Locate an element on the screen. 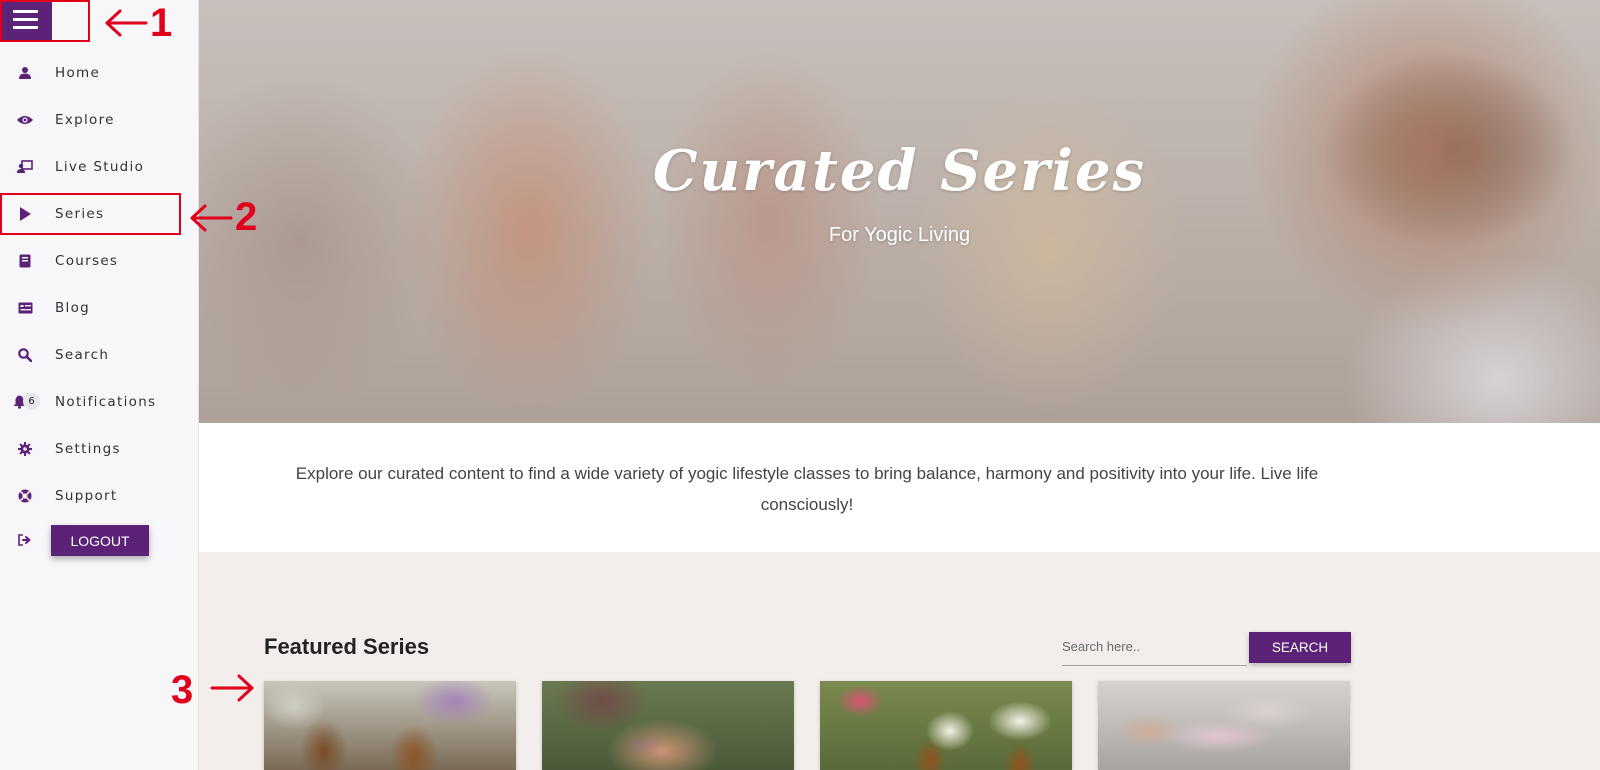 The height and width of the screenshot is (770, 1600). sidebar-item-label: Home is located at coordinates (78, 73).